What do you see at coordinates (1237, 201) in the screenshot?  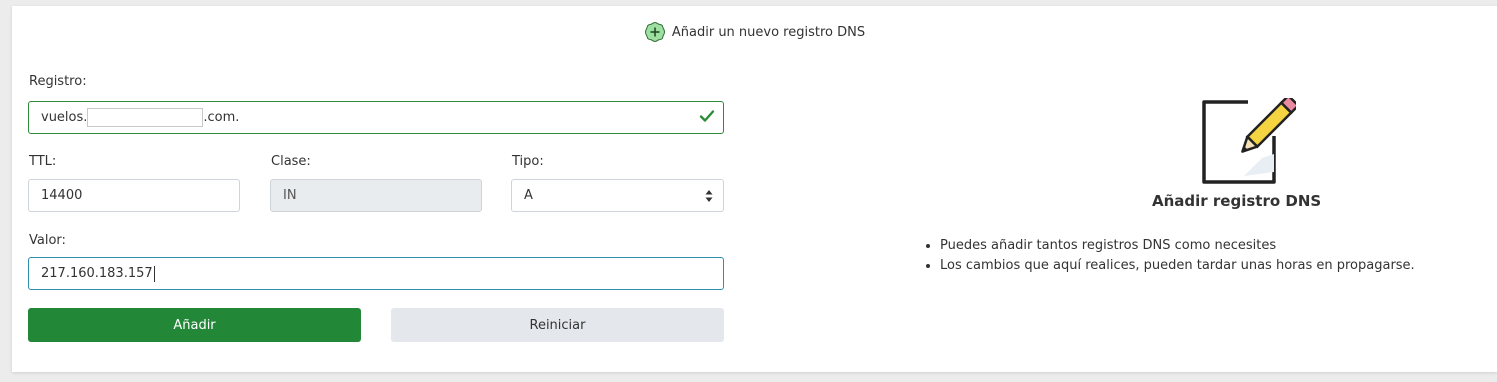 I see `info-title: Añadir registro DNS` at bounding box center [1237, 201].